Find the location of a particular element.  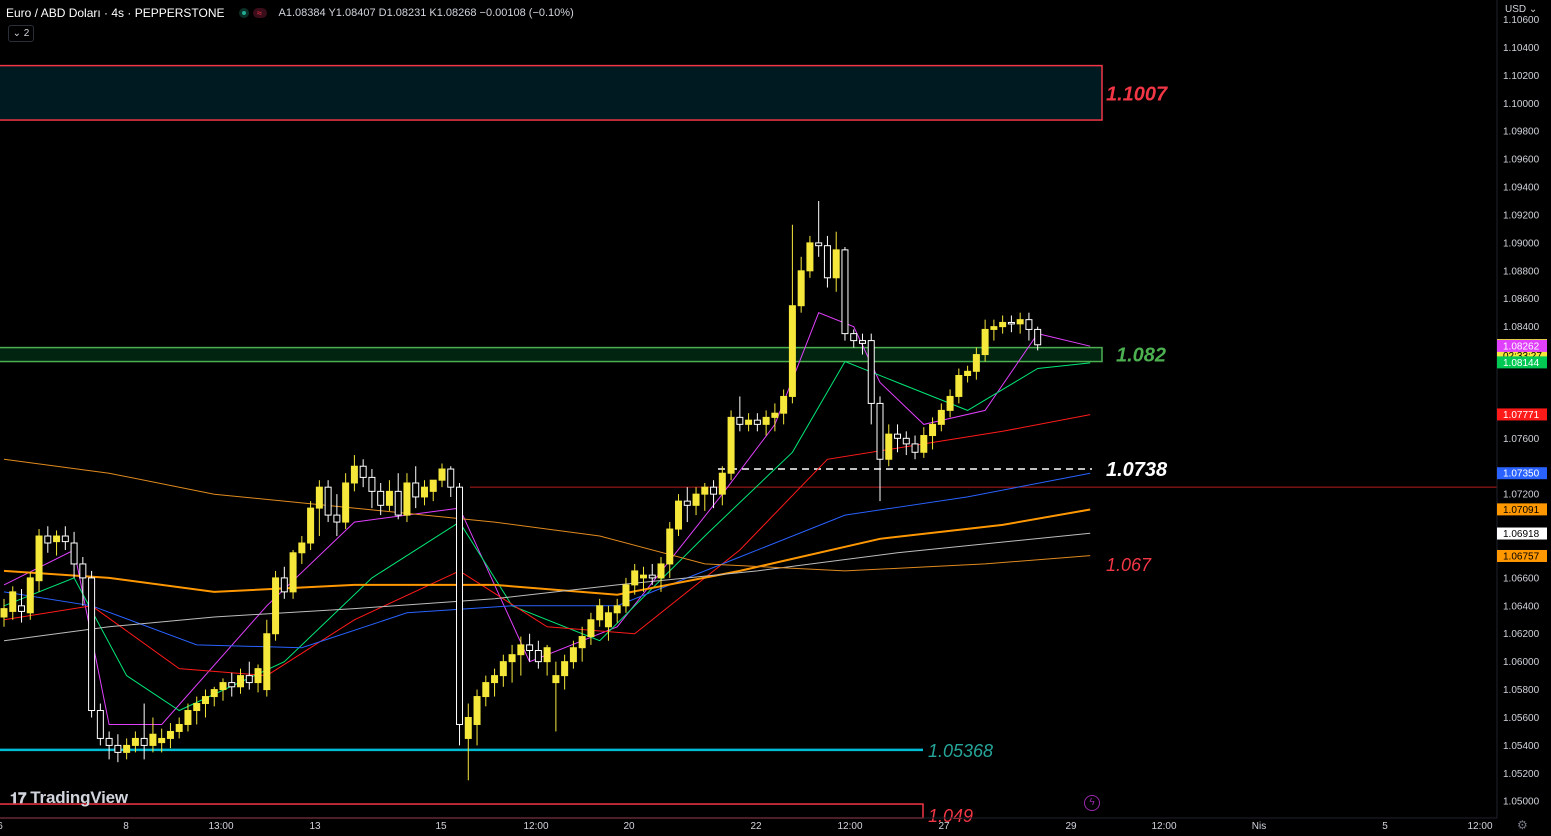

price-badge-label: 1.07091 is located at coordinates (1521, 510).